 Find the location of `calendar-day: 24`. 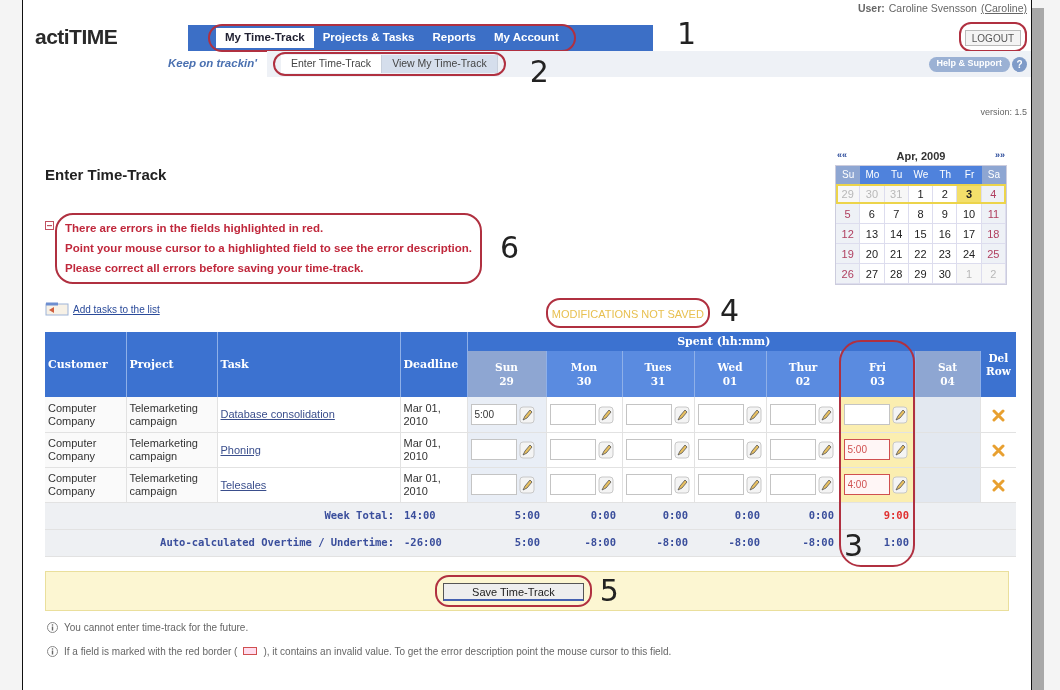

calendar-day: 24 is located at coordinates (969, 254).